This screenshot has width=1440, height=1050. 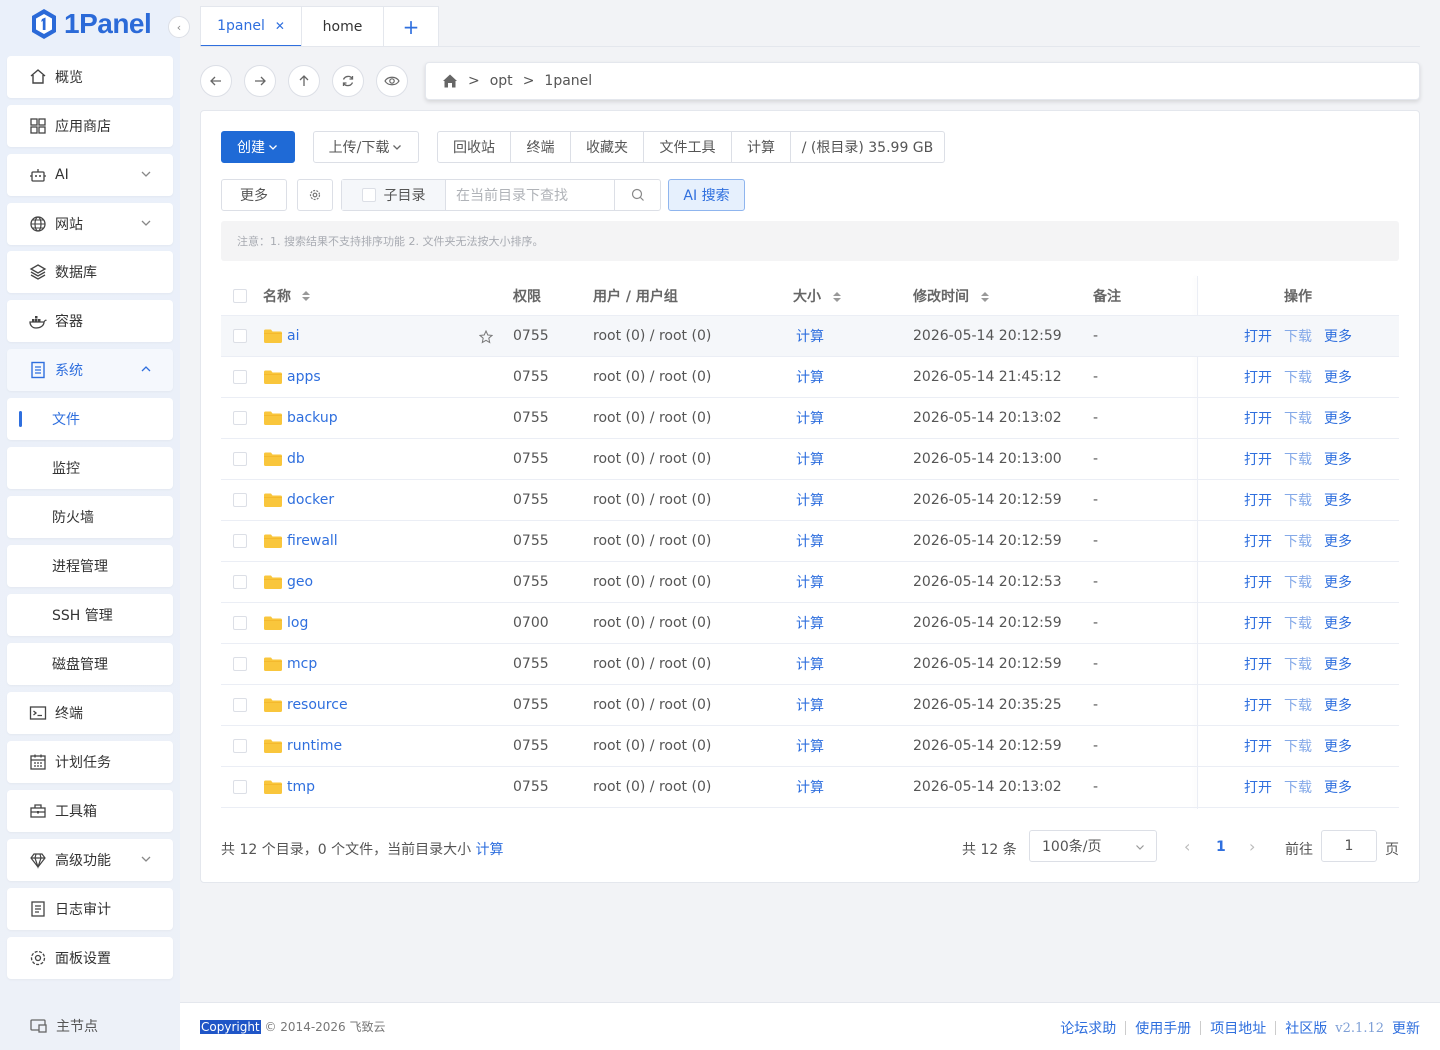 What do you see at coordinates (867, 147) in the screenshot?
I see `root-disk-usage-button: / (根目录) 35.99 GB` at bounding box center [867, 147].